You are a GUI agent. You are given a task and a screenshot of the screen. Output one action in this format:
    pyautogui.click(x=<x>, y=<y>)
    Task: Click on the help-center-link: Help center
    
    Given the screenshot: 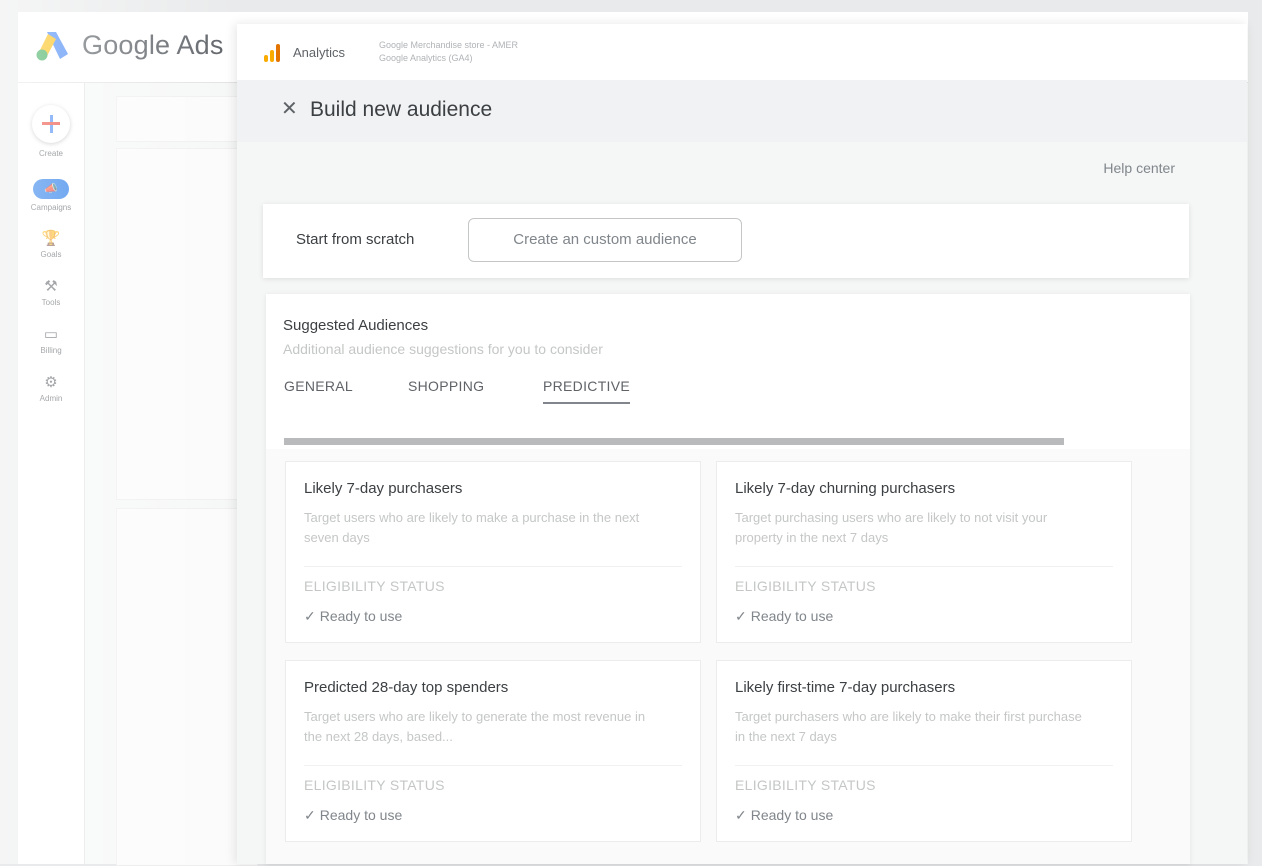 What is the action you would take?
    pyautogui.click(x=1139, y=168)
    